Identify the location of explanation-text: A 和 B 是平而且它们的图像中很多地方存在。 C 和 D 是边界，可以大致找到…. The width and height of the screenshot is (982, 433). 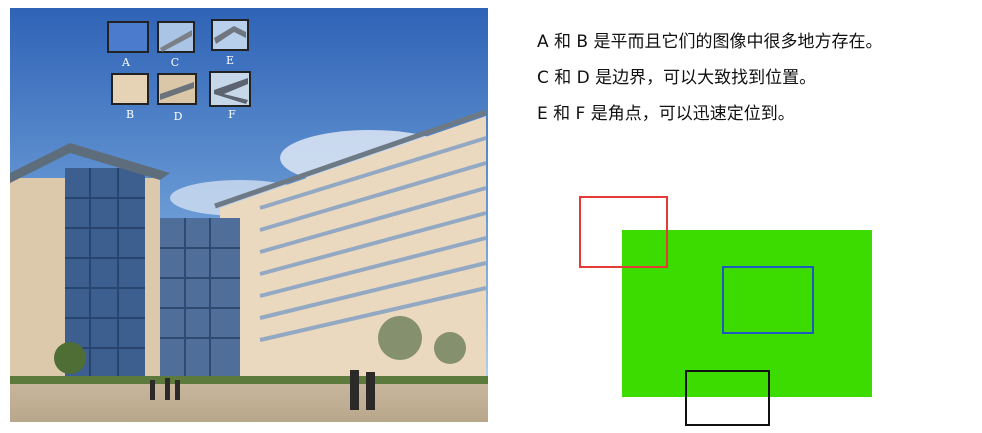
(752, 78).